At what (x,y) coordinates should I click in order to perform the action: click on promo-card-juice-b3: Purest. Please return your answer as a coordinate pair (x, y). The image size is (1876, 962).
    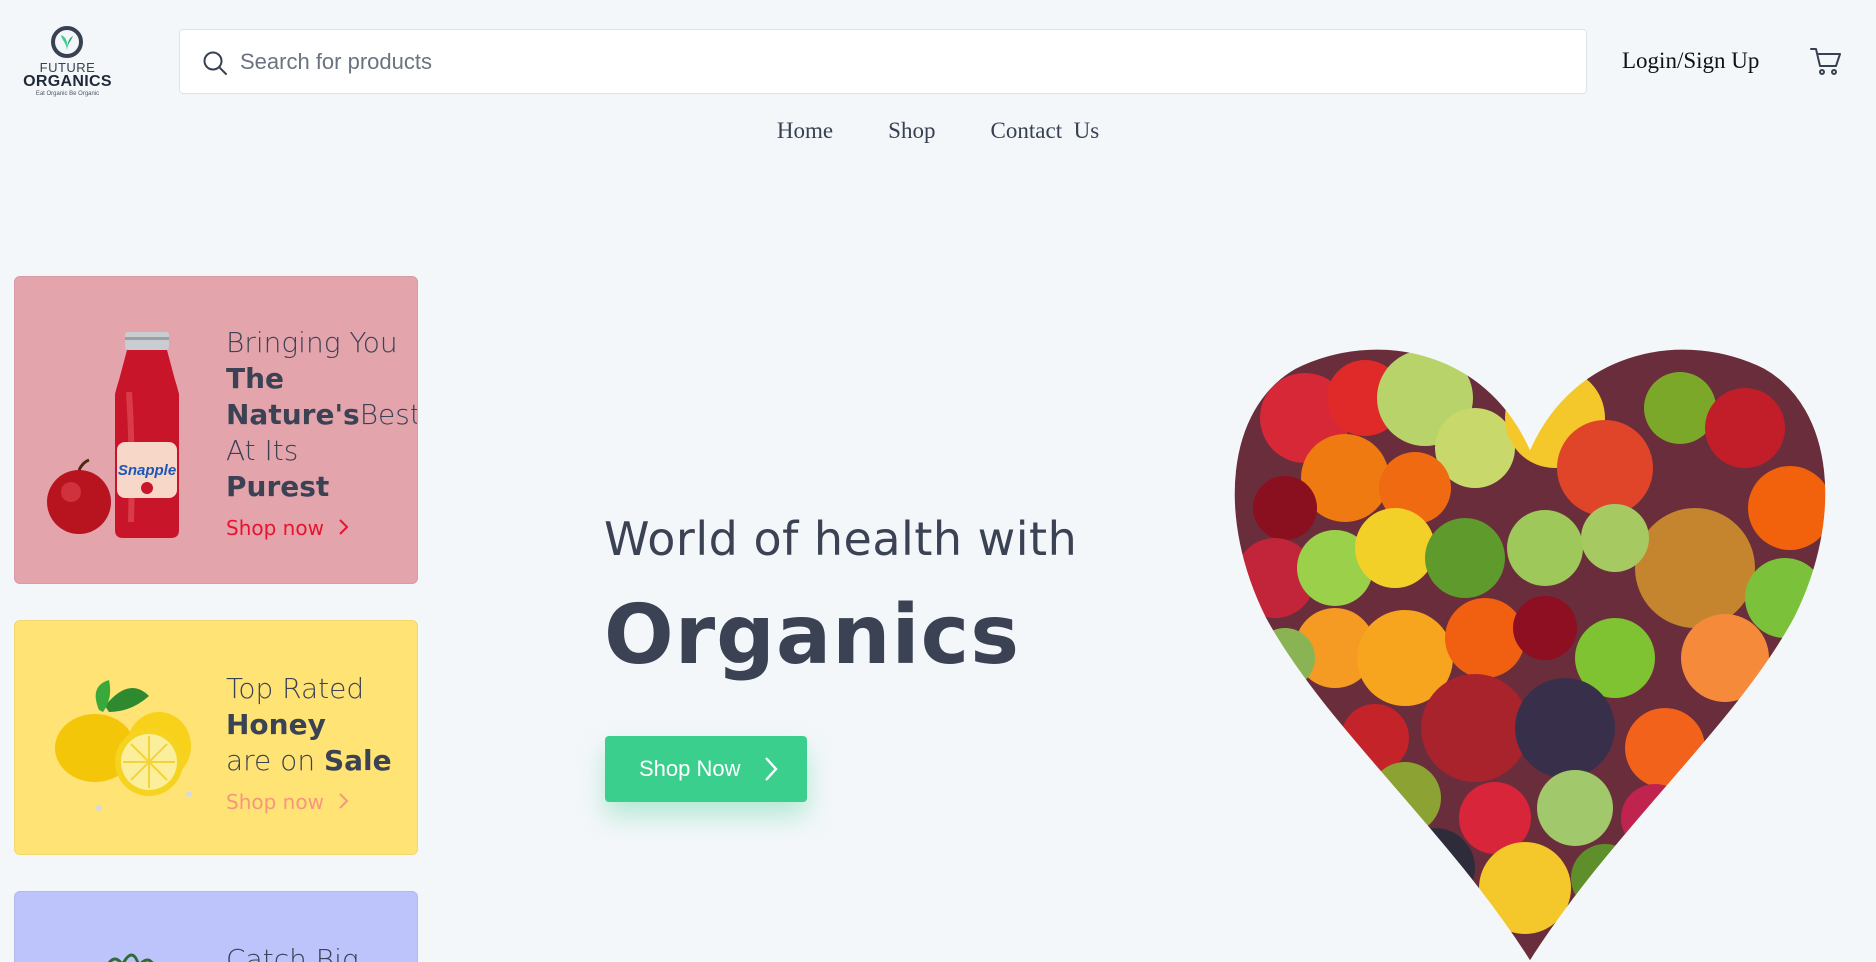
    Looking at the image, I should click on (278, 486).